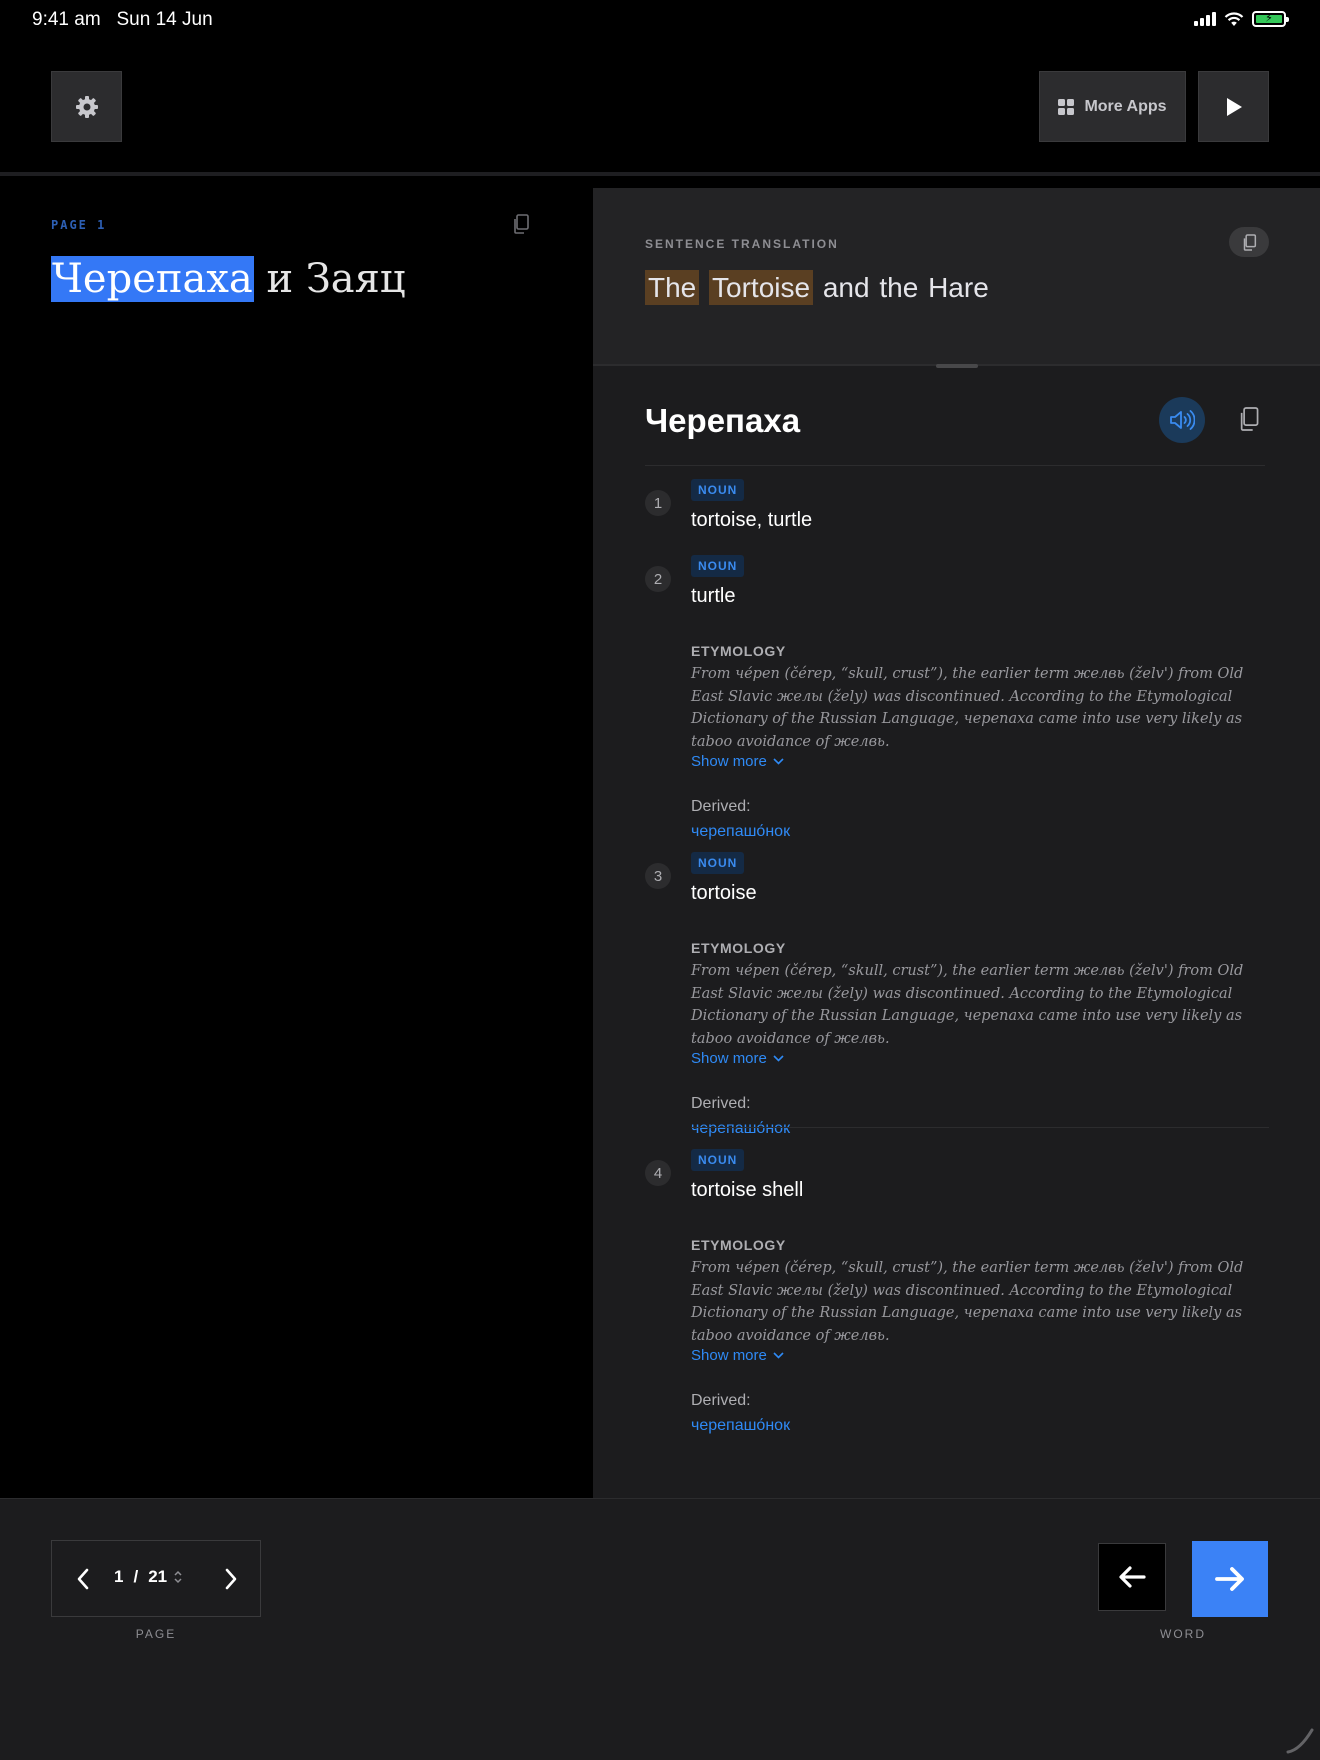 The width and height of the screenshot is (1320, 1760). I want to click on gloss: tortoise shell, so click(747, 1190).